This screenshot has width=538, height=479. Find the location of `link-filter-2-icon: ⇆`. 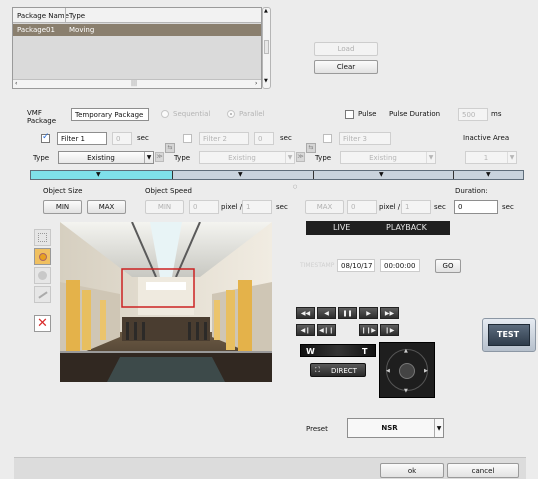

link-filter-2-icon: ⇆ is located at coordinates (170, 148).